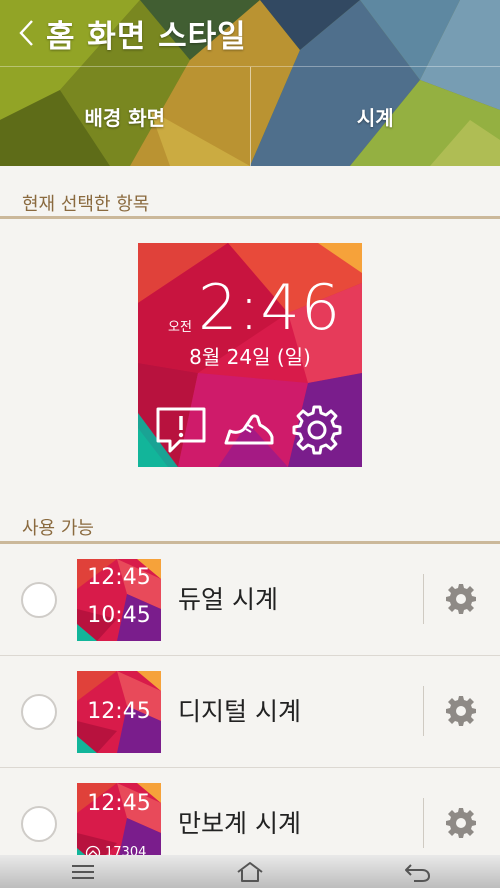 Image resolution: width=500 pixels, height=888 pixels. I want to click on chevron-left-icon, so click(26, 33).